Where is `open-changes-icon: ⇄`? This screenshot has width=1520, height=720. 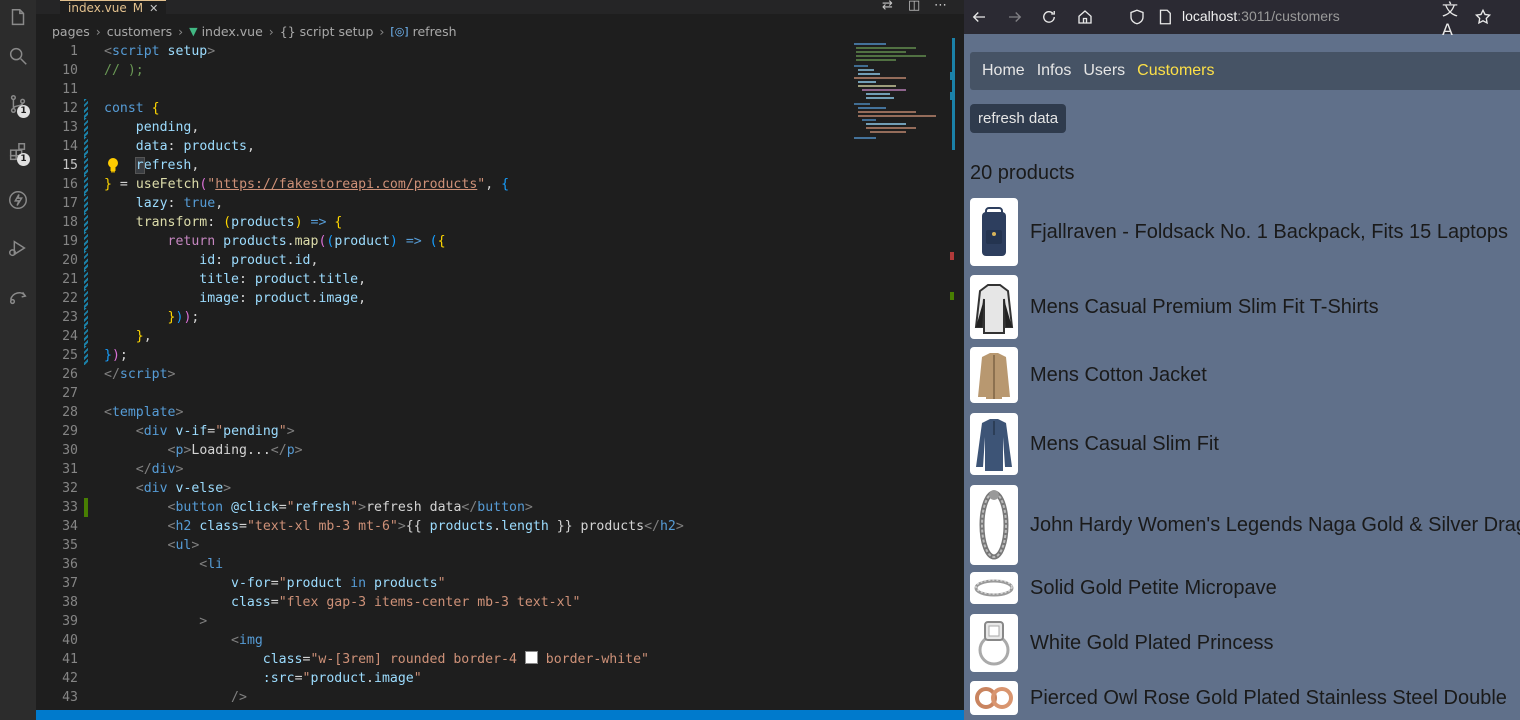 open-changes-icon: ⇄ is located at coordinates (887, 6).